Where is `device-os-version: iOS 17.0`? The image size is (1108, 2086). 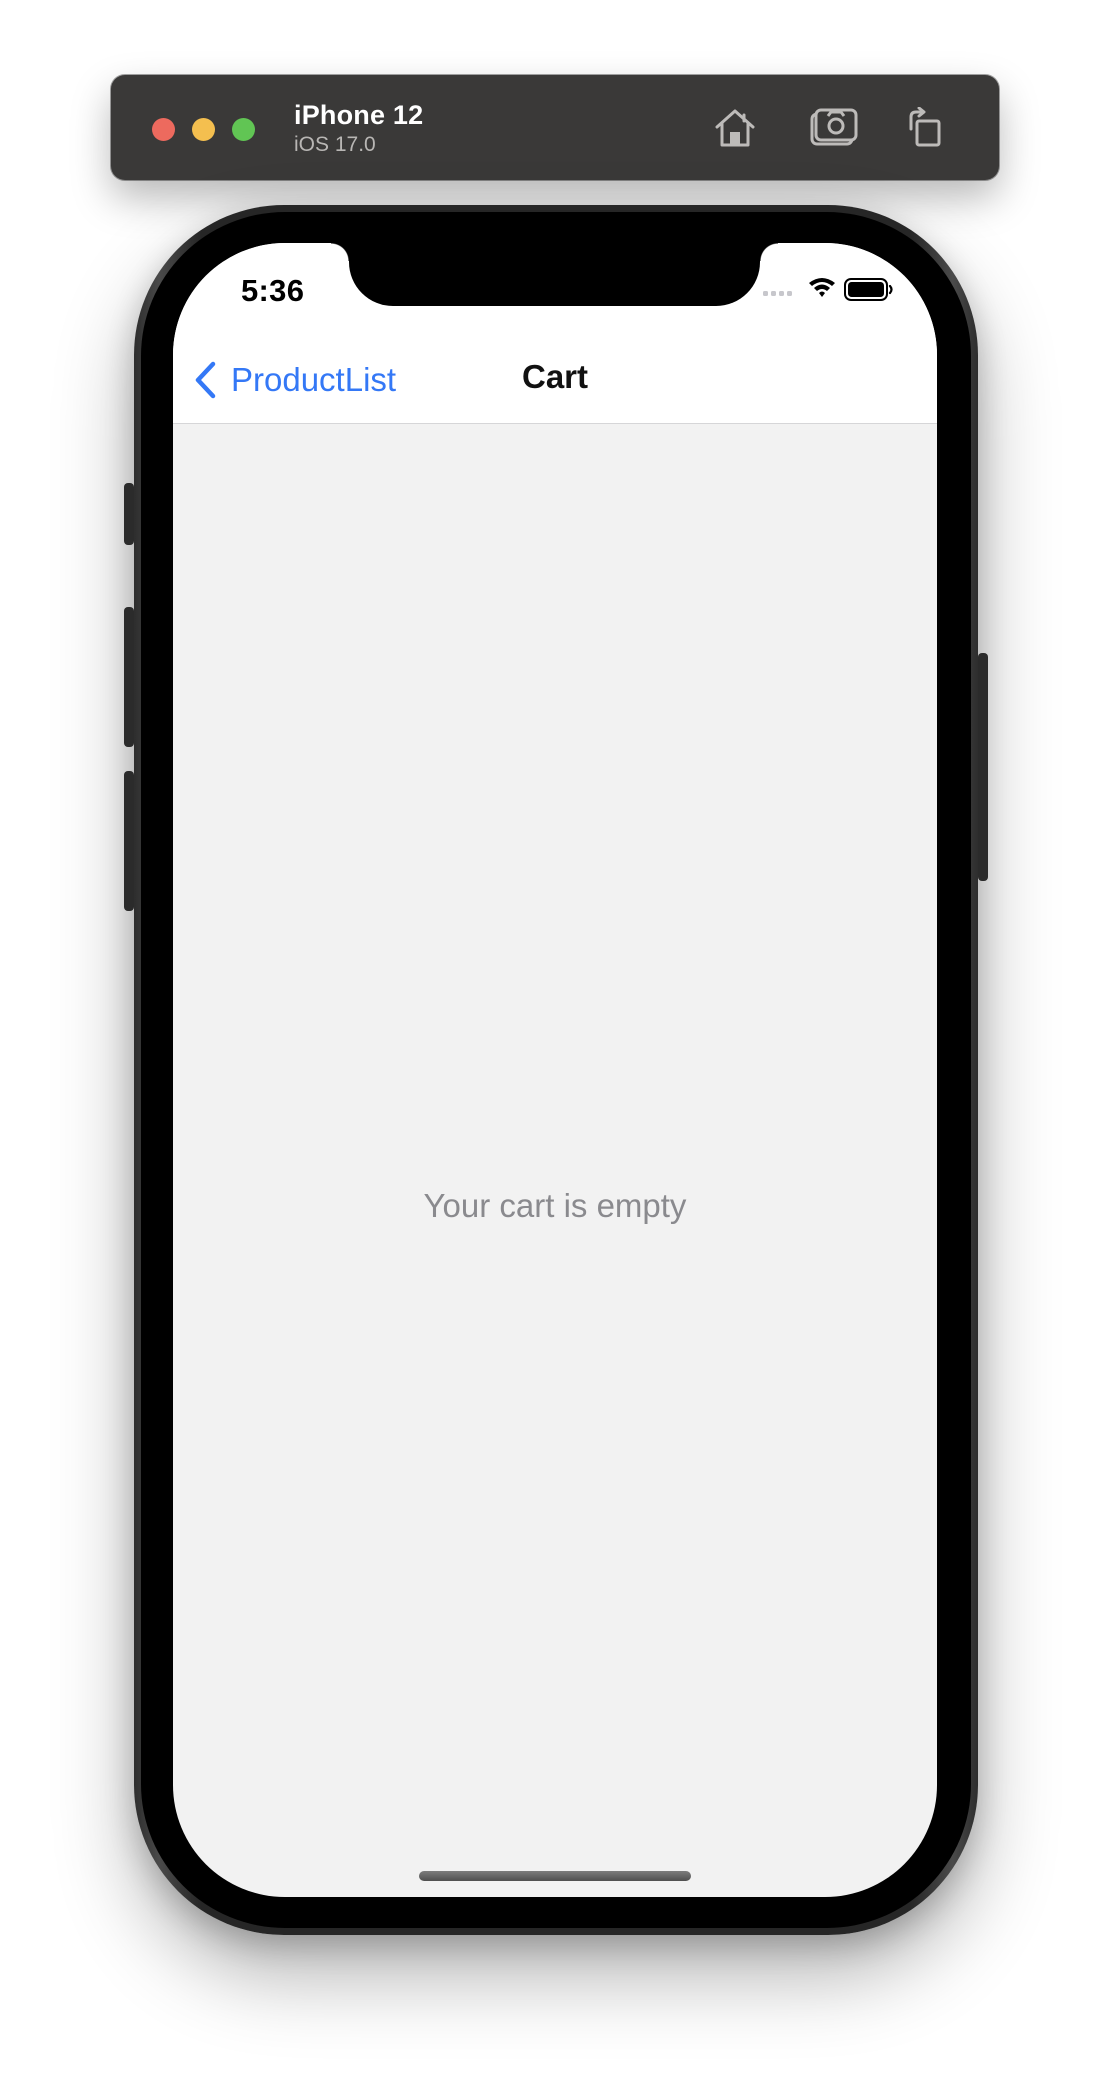
device-os-version: iOS 17.0 is located at coordinates (335, 144).